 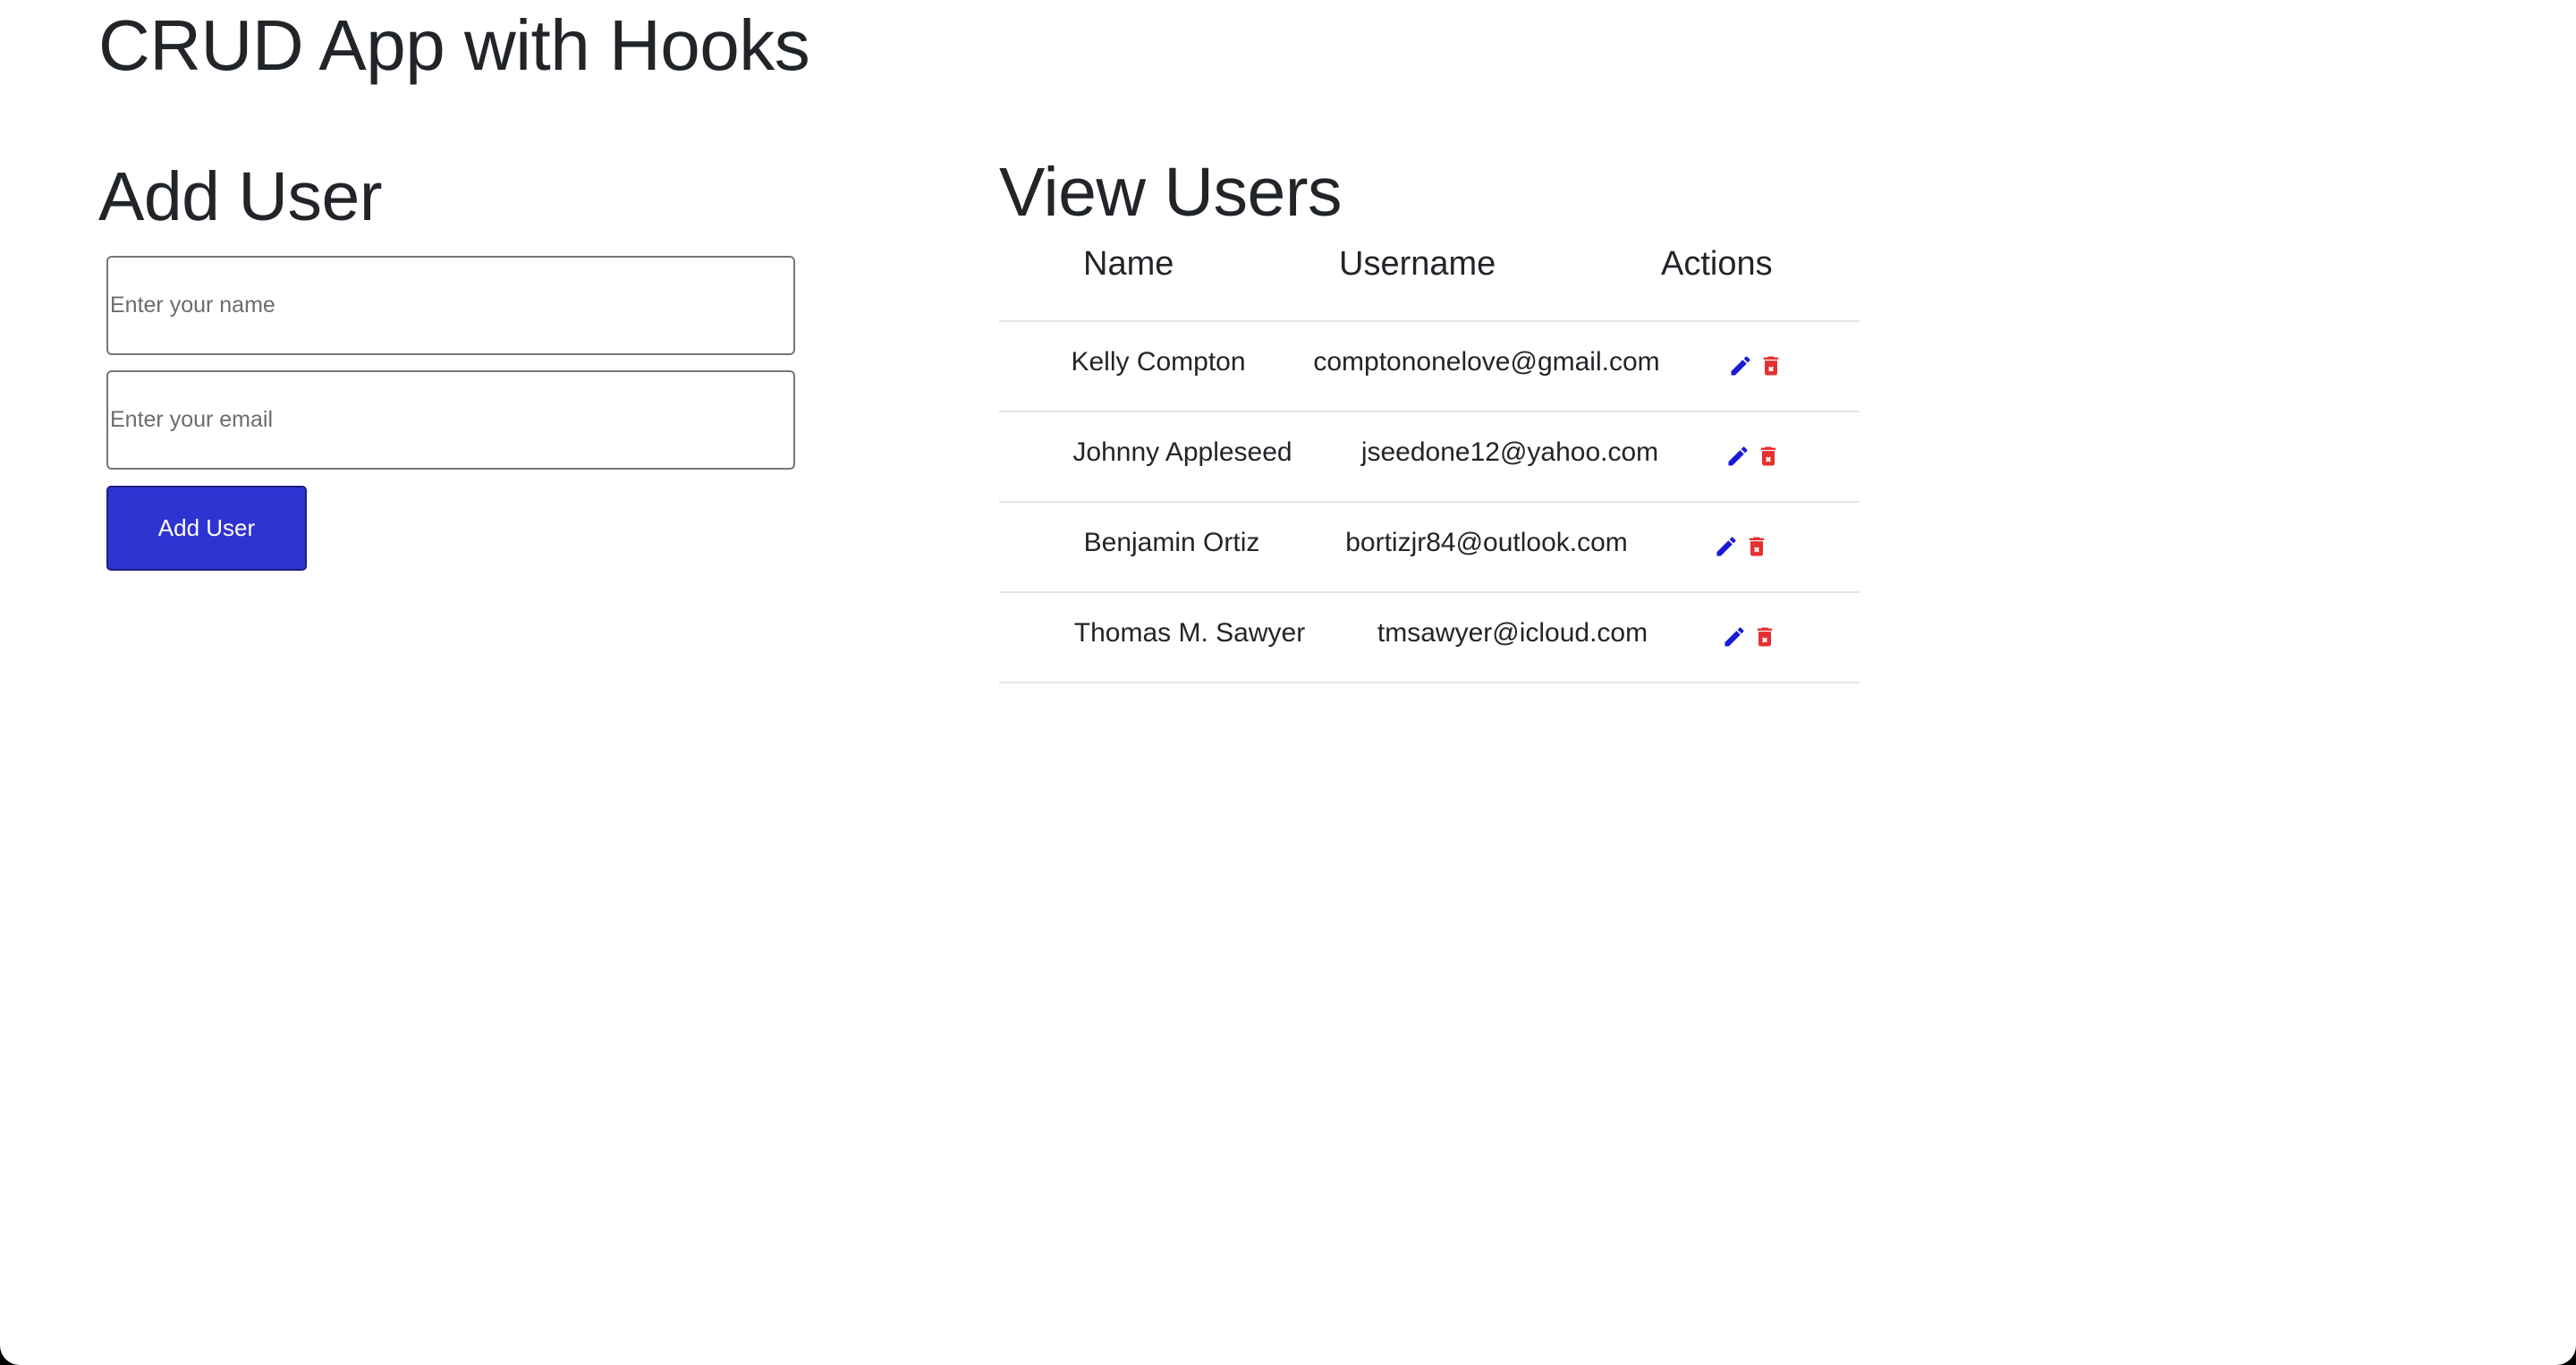 I want to click on user-username-cell: bortizjr84@outlook.com, so click(x=1486, y=542).